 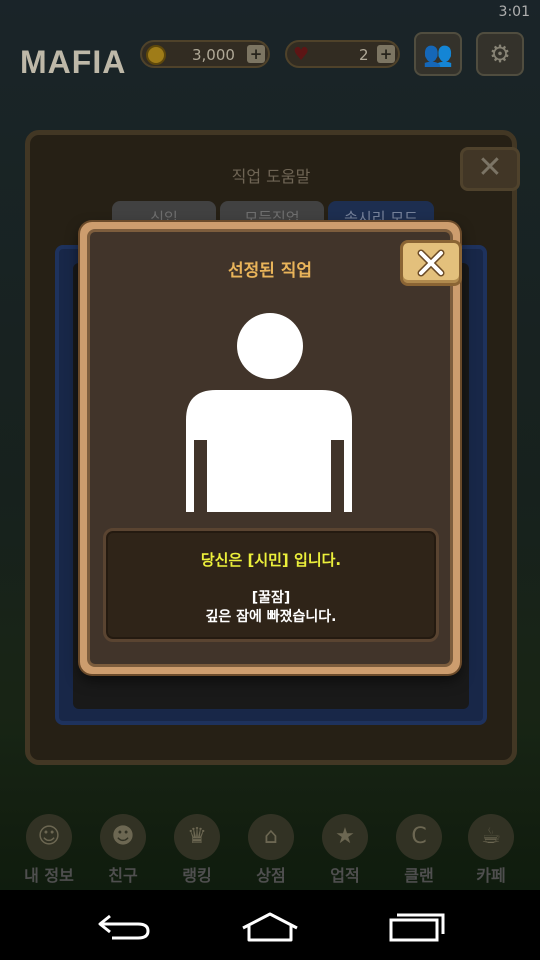 I want to click on back-icon, so click(x=124, y=927).